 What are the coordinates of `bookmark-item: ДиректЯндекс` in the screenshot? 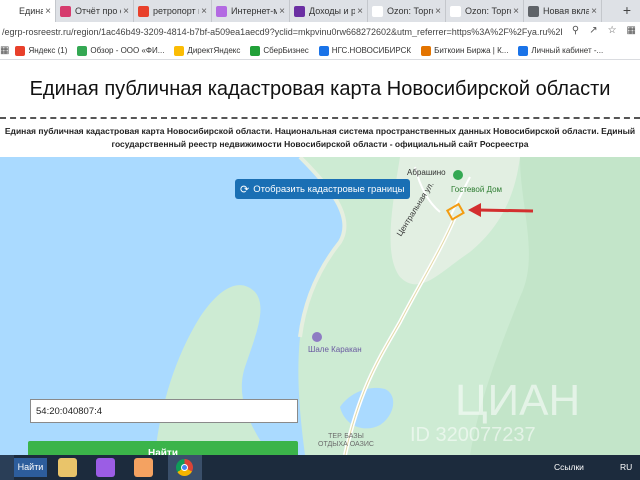 It's located at (207, 50).